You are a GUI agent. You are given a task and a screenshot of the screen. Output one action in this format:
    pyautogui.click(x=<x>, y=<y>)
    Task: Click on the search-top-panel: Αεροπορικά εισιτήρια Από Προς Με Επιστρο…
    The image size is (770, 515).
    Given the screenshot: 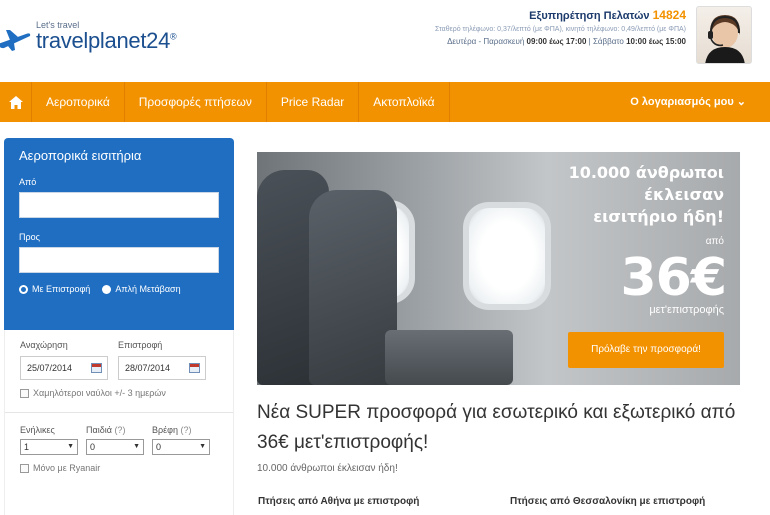 What is the action you would take?
    pyautogui.click(x=119, y=234)
    